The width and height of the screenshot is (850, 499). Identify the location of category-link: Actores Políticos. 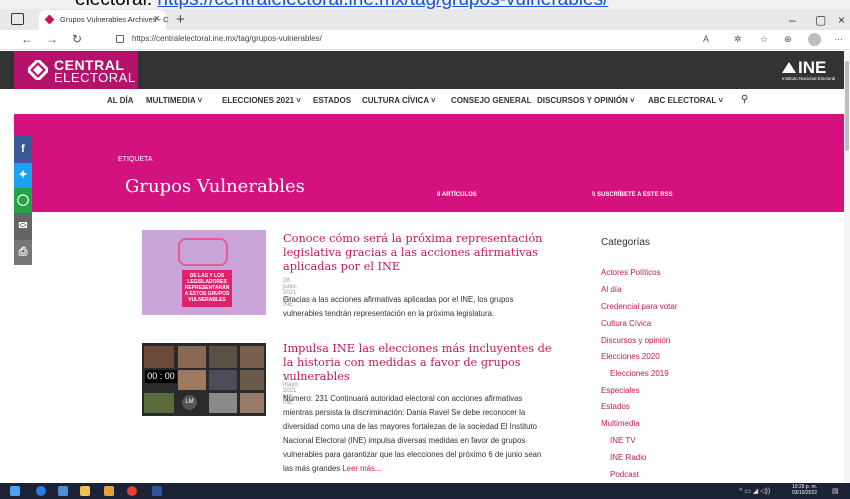
(631, 272).